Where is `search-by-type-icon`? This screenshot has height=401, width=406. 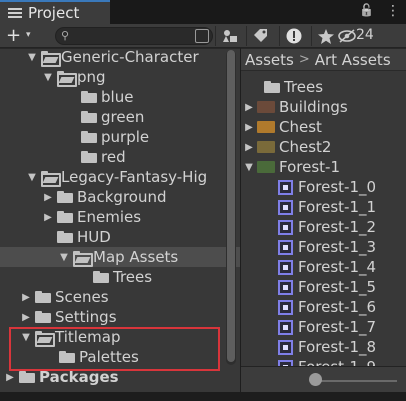 search-by-type-icon is located at coordinates (202, 36).